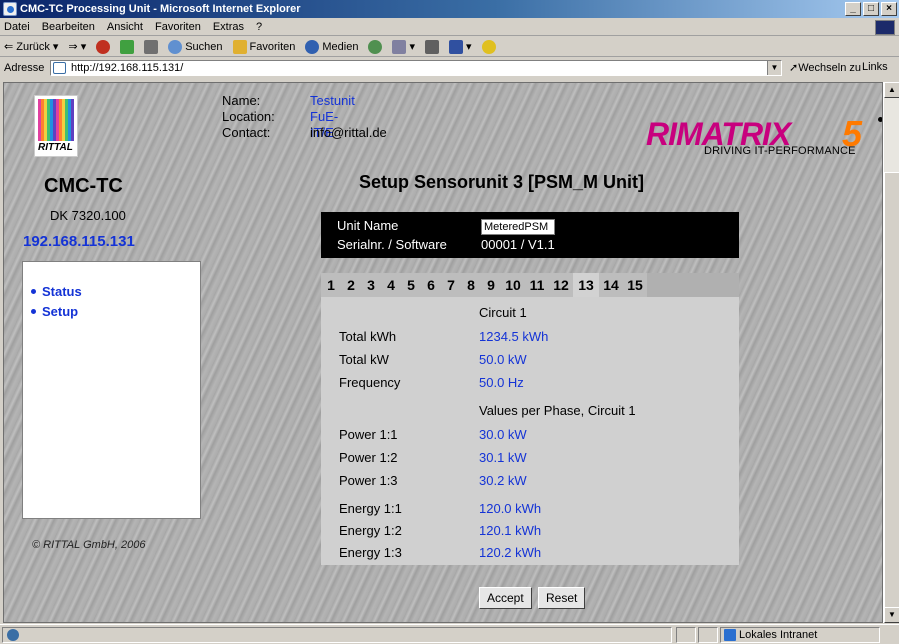 This screenshot has width=899, height=644. I want to click on sidebar-item-setup: Setup, so click(54, 311).